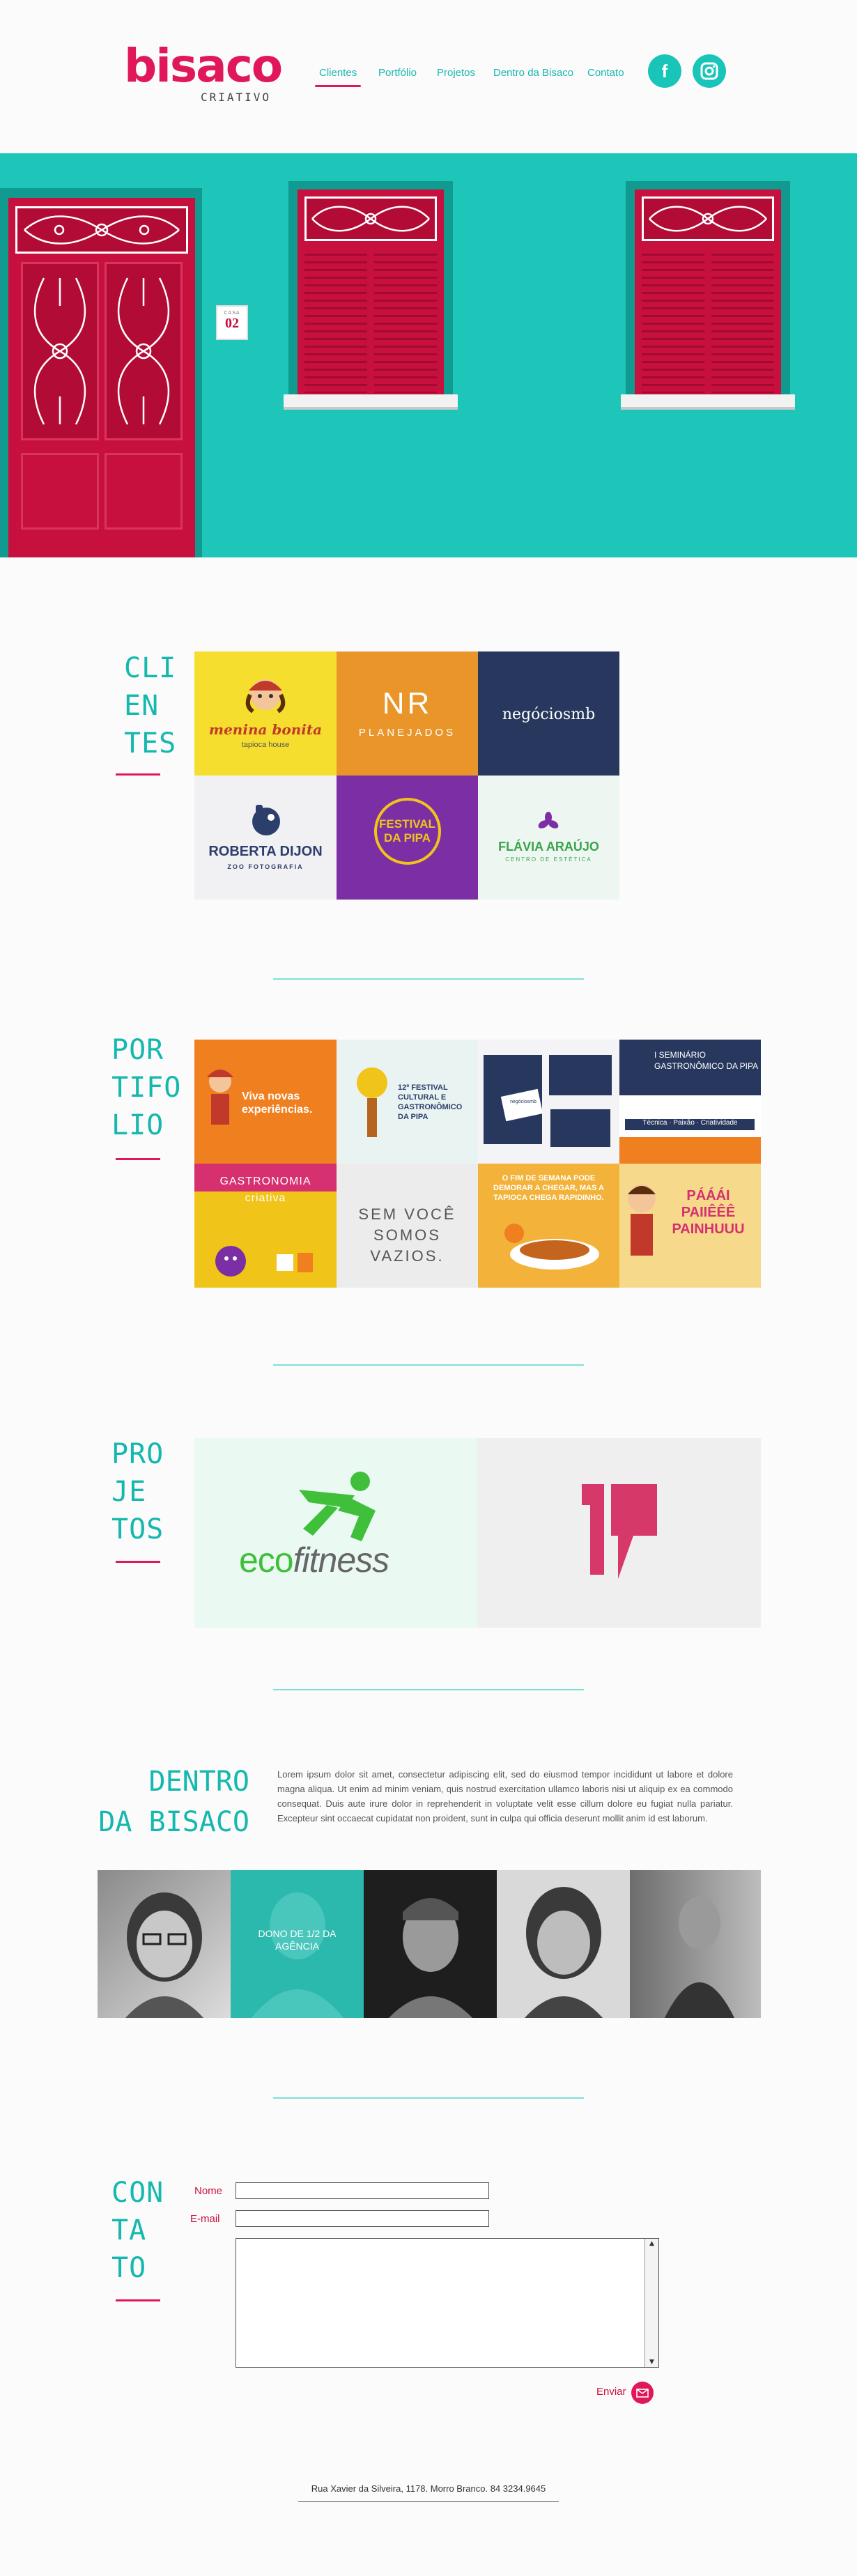 This screenshot has height=2576, width=857. I want to click on project-1-virgula, so click(619, 1533).